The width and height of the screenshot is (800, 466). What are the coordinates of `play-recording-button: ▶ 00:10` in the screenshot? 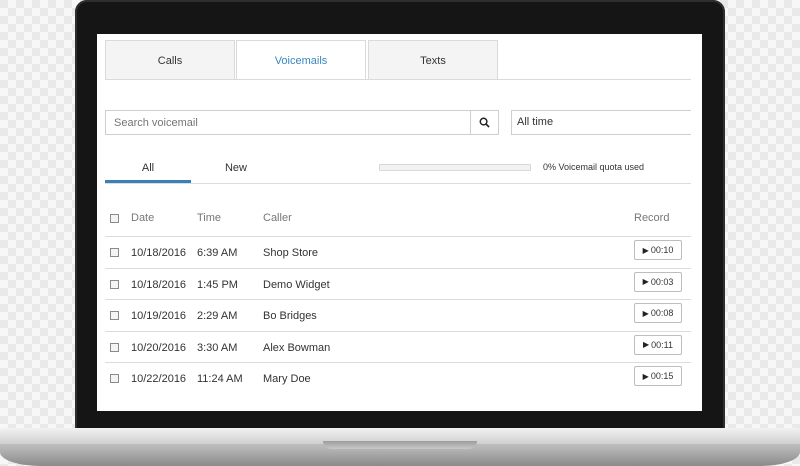 It's located at (658, 250).